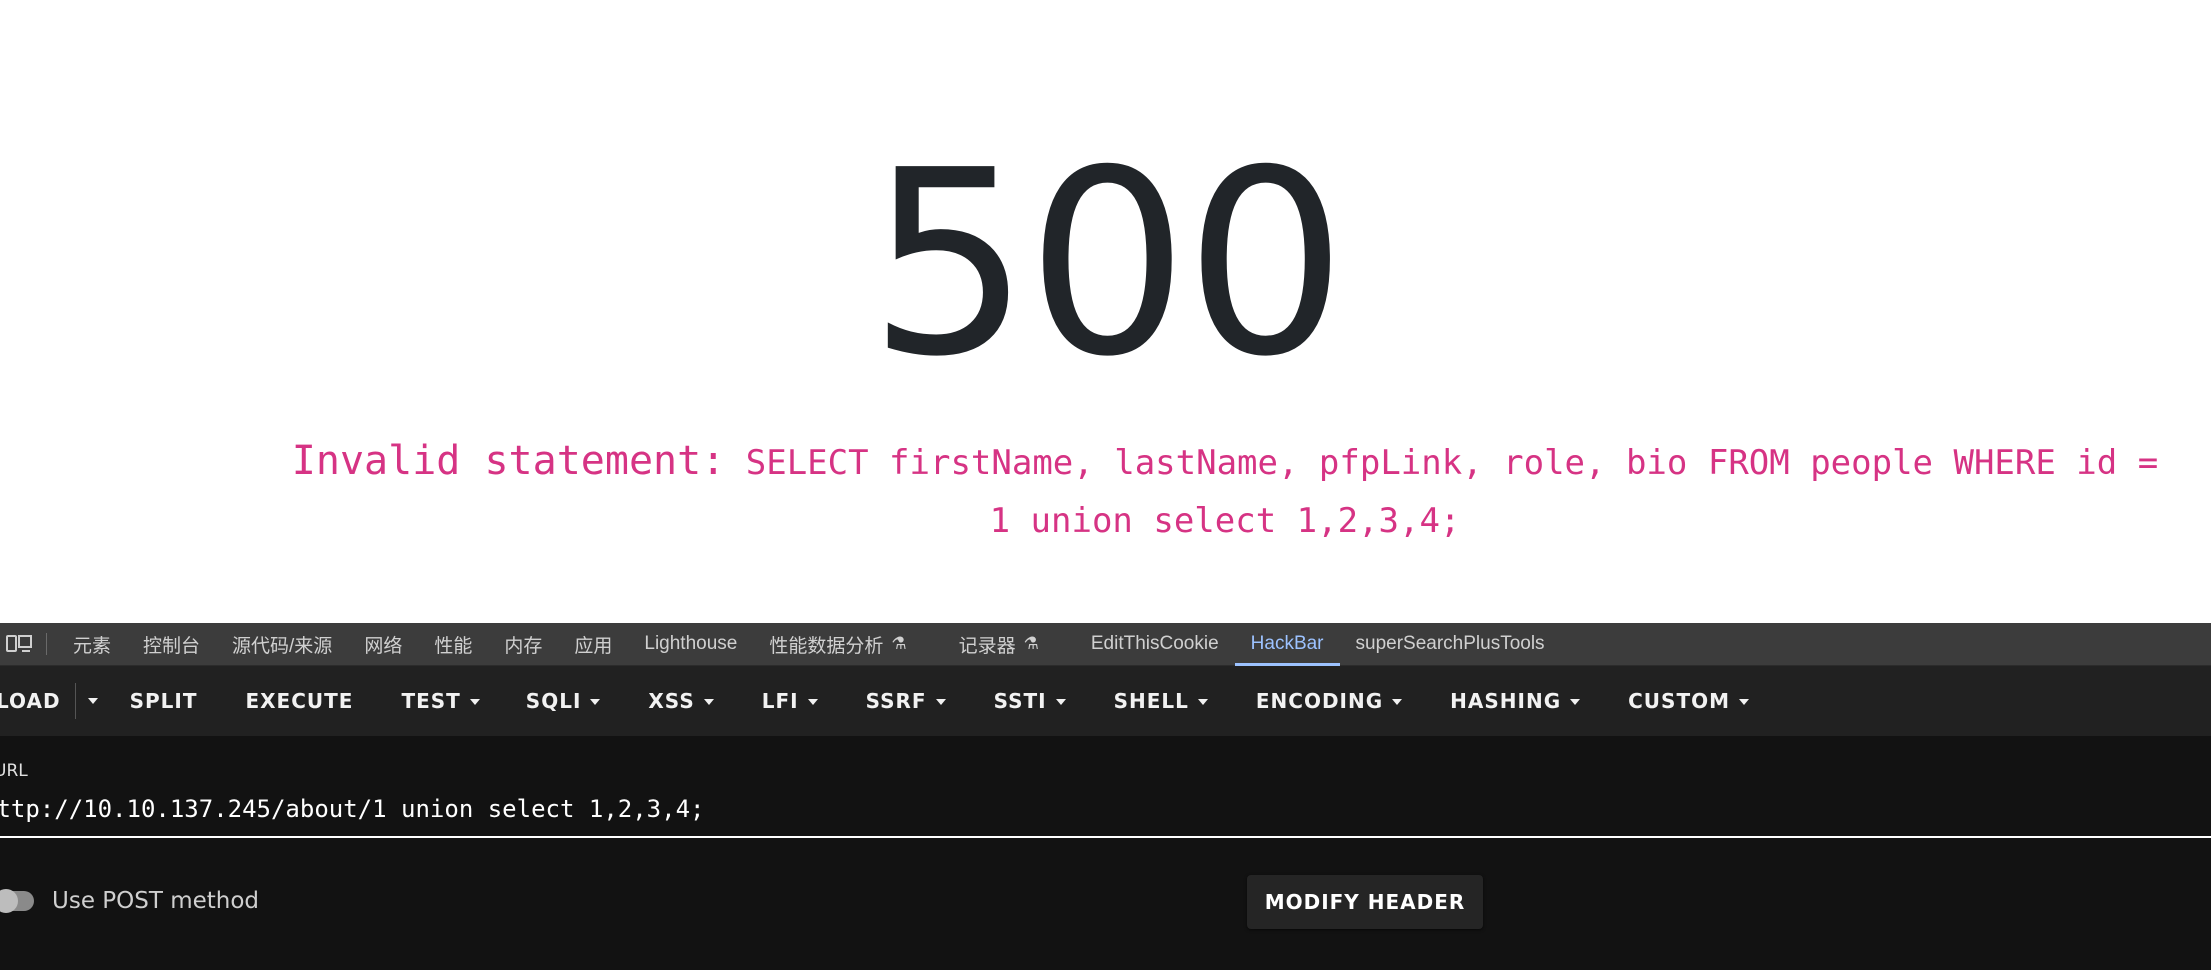 The image size is (2211, 970). Describe the element at coordinates (282, 644) in the screenshot. I see `tab-sources: 源代码/来源` at that location.